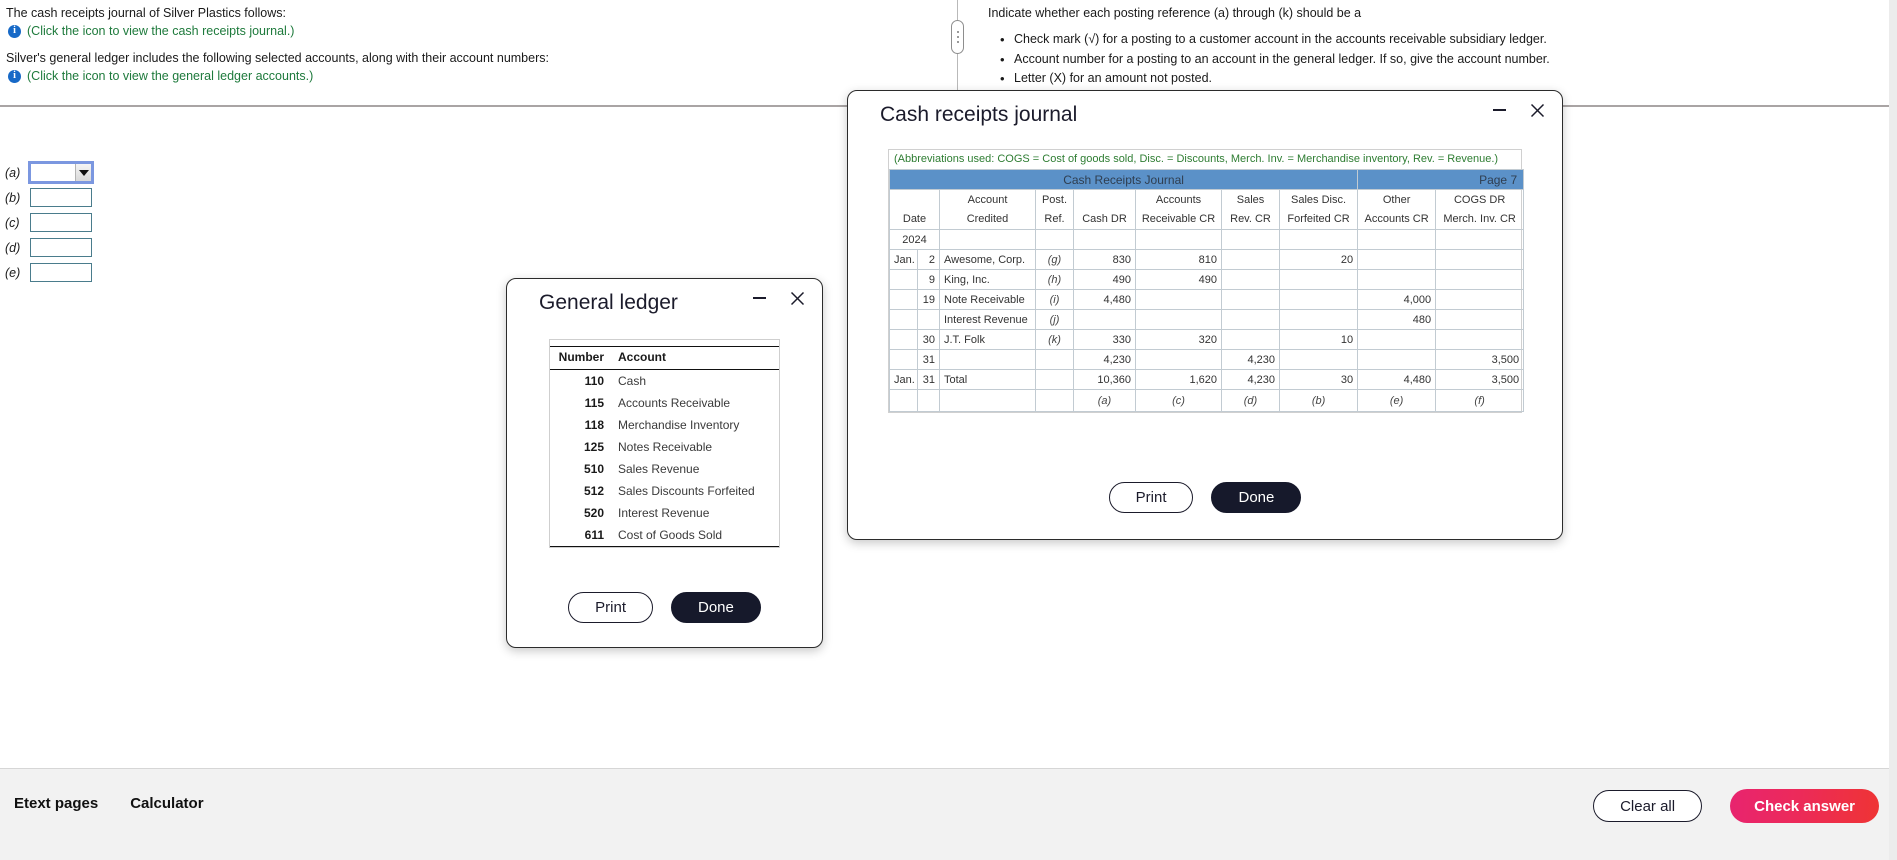 Image resolution: width=1897 pixels, height=860 pixels. What do you see at coordinates (1480, 219) in the screenshot?
I see `header-merch-inv-cr: Merch. Inv. CR` at bounding box center [1480, 219].